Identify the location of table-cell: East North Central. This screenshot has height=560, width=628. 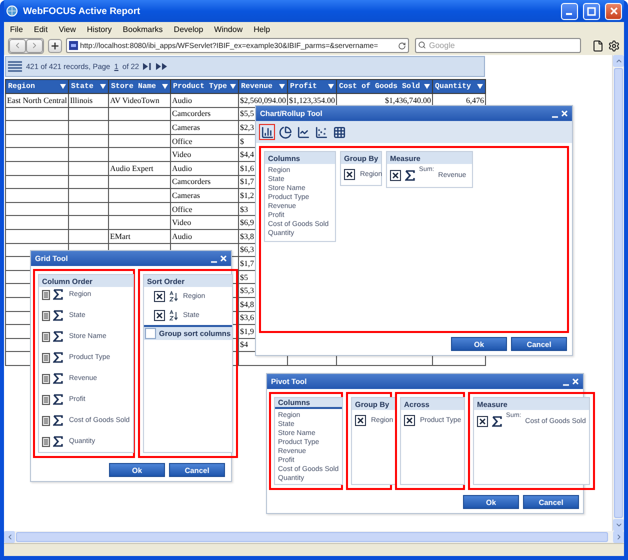
(37, 100).